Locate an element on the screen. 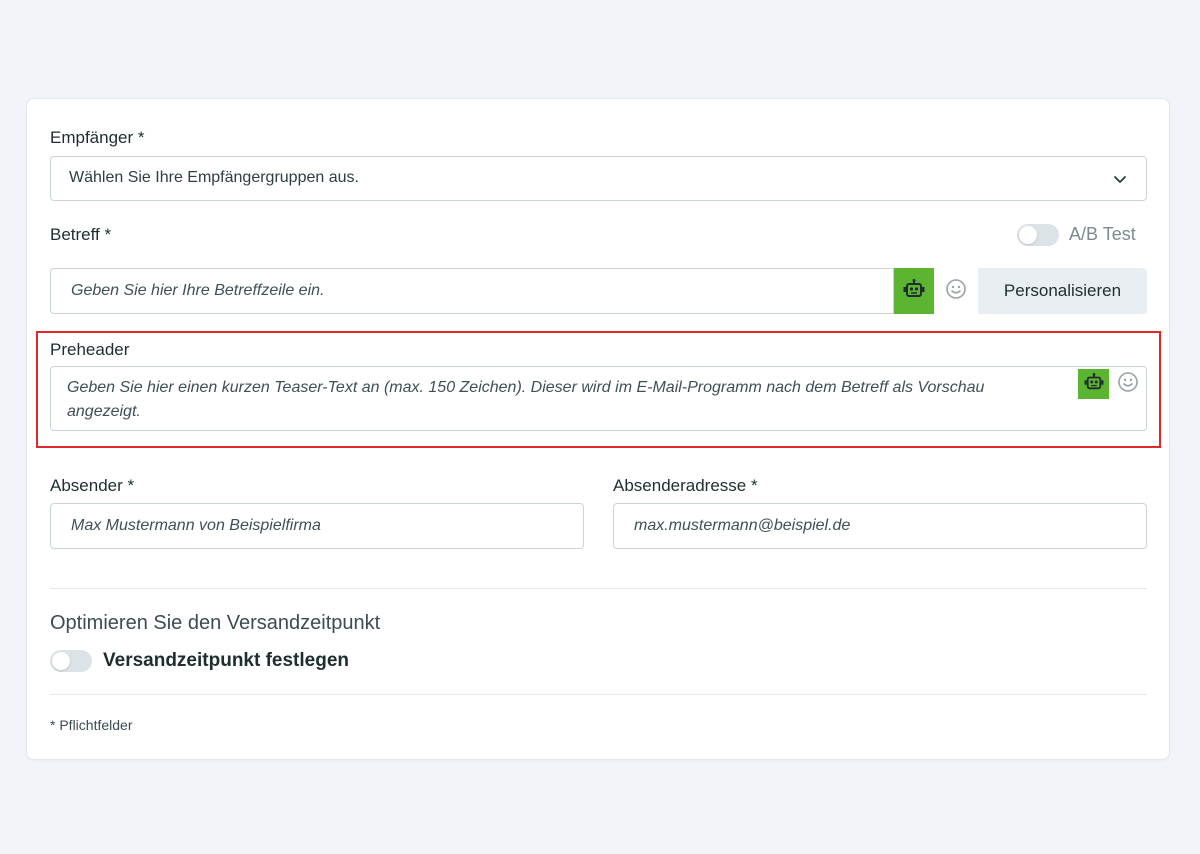  subject-input: Geben Sie hier Ihre Betreffzeile ein. is located at coordinates (472, 291).